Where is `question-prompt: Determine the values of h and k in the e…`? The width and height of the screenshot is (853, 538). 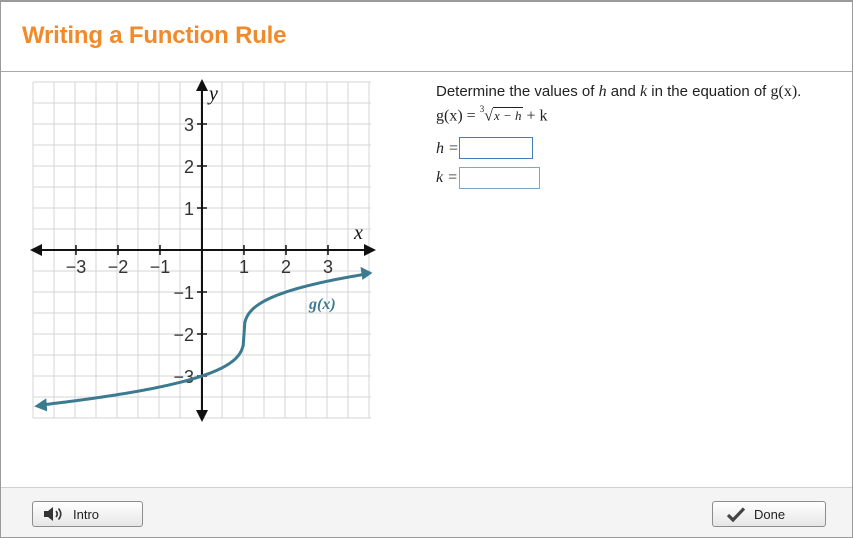
question-prompt: Determine the values of h and k in the e… is located at coordinates (618, 92).